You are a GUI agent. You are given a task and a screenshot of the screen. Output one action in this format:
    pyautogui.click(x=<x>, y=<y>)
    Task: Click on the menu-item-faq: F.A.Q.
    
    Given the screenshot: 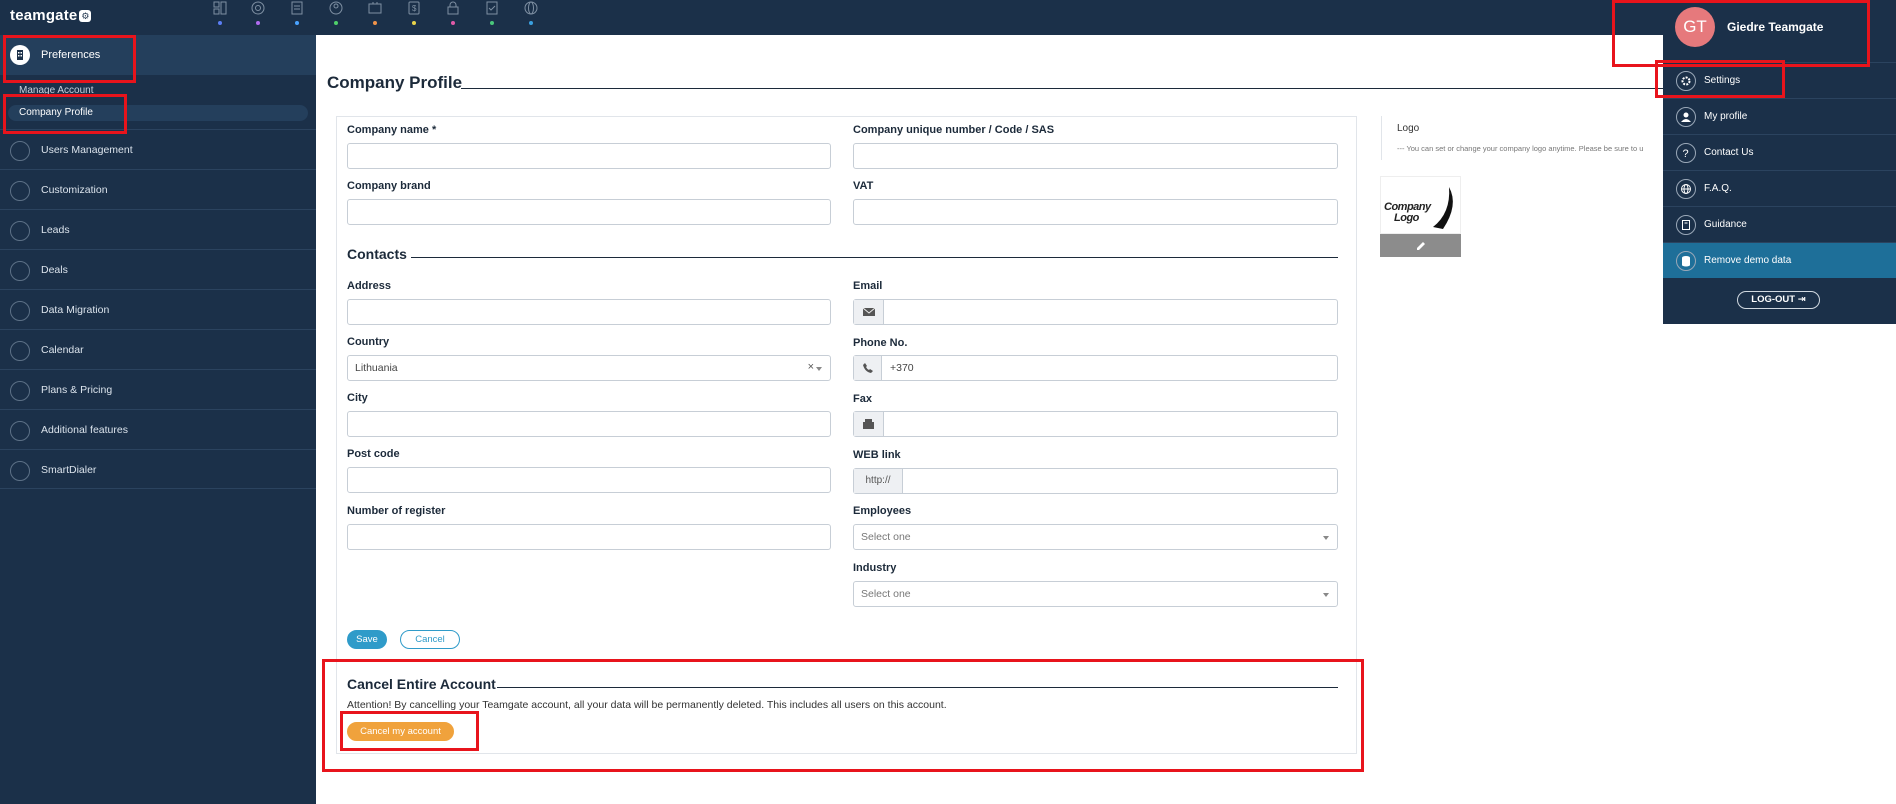 What is the action you would take?
    pyautogui.click(x=1779, y=188)
    